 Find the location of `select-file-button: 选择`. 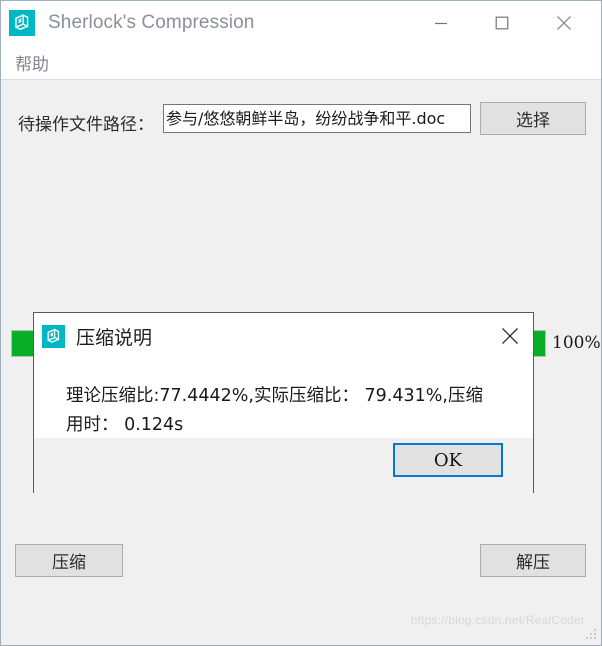

select-file-button: 选择 is located at coordinates (533, 118).